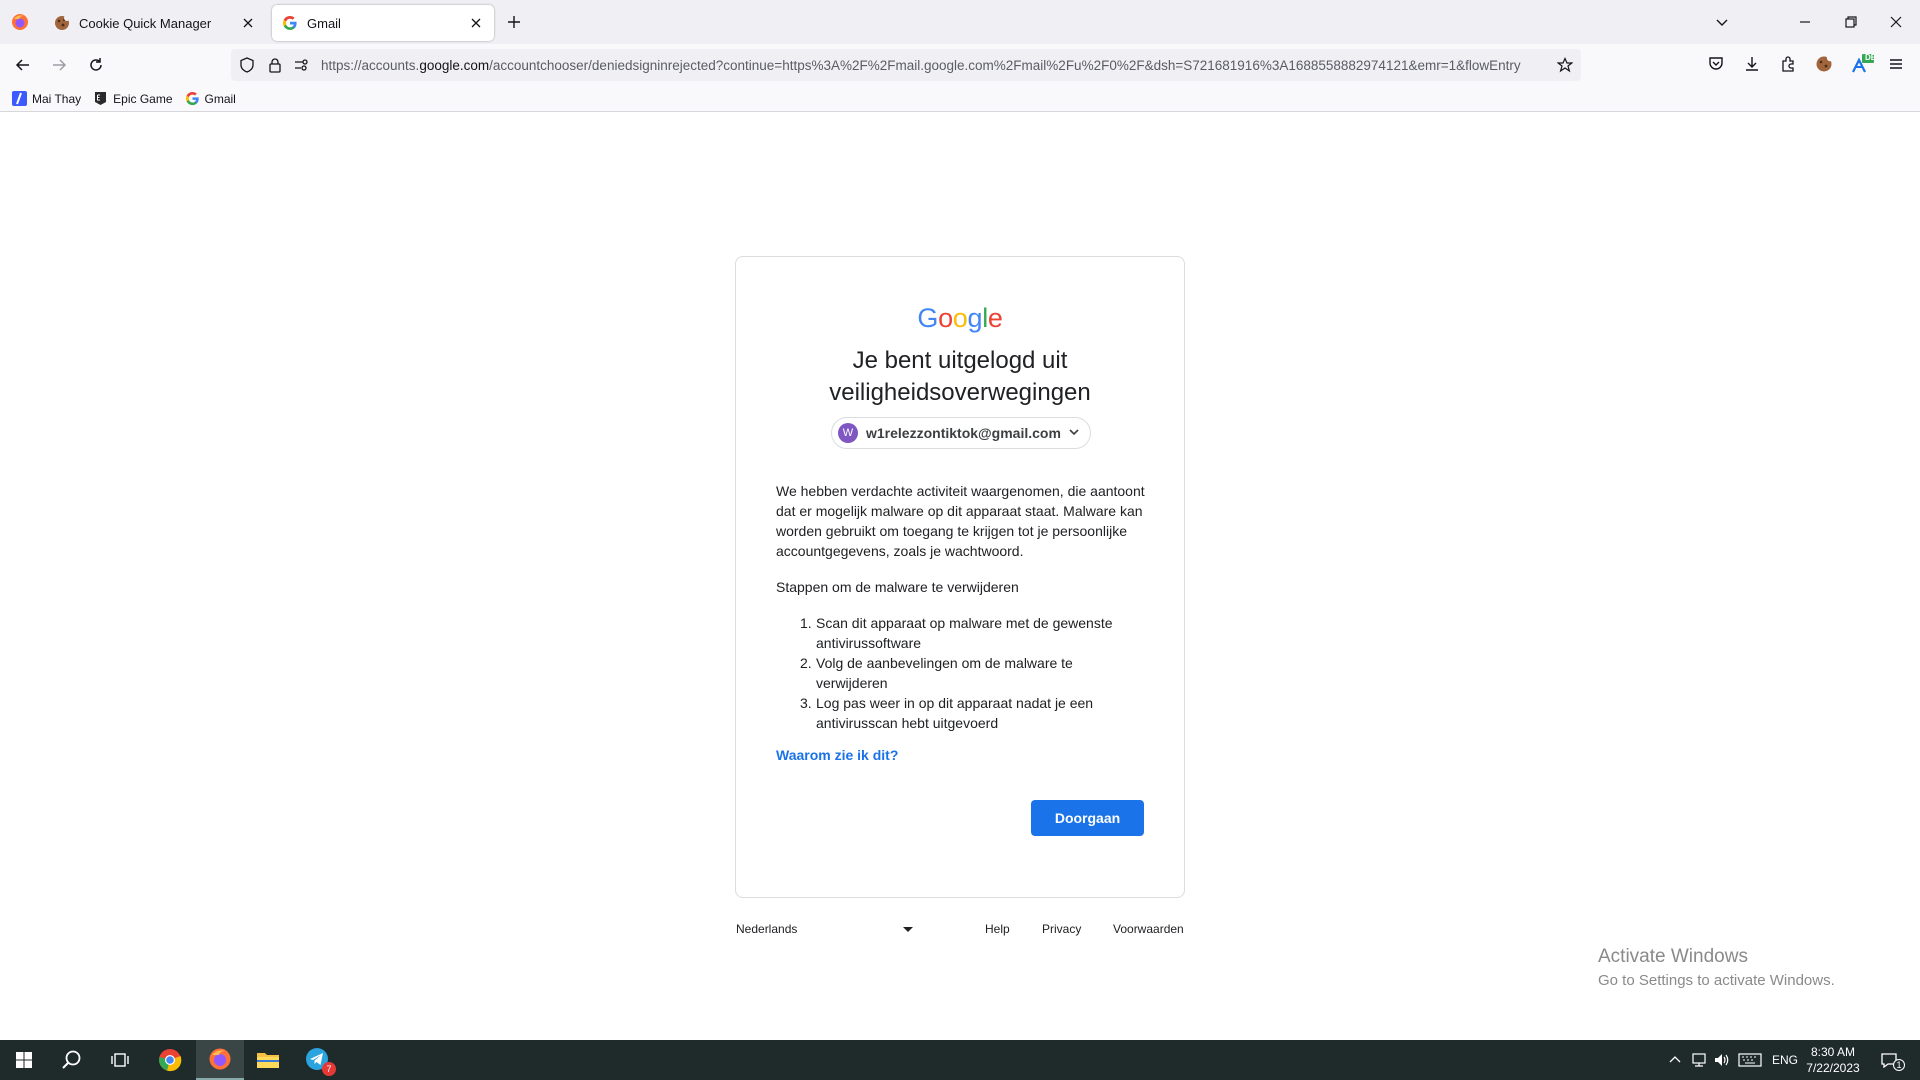 This screenshot has height=1080, width=1920. I want to click on logo-letter: G, so click(928, 318).